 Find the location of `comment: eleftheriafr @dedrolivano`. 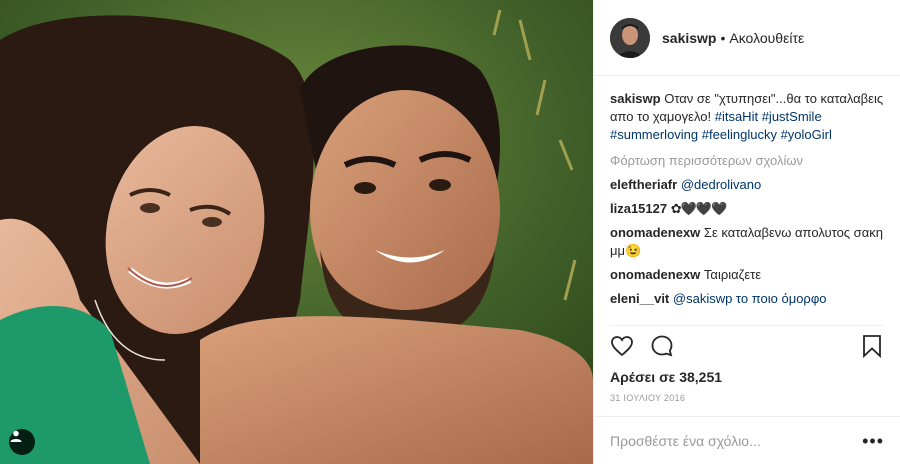

comment: eleftheriafr @dedrolivano is located at coordinates (747, 185).